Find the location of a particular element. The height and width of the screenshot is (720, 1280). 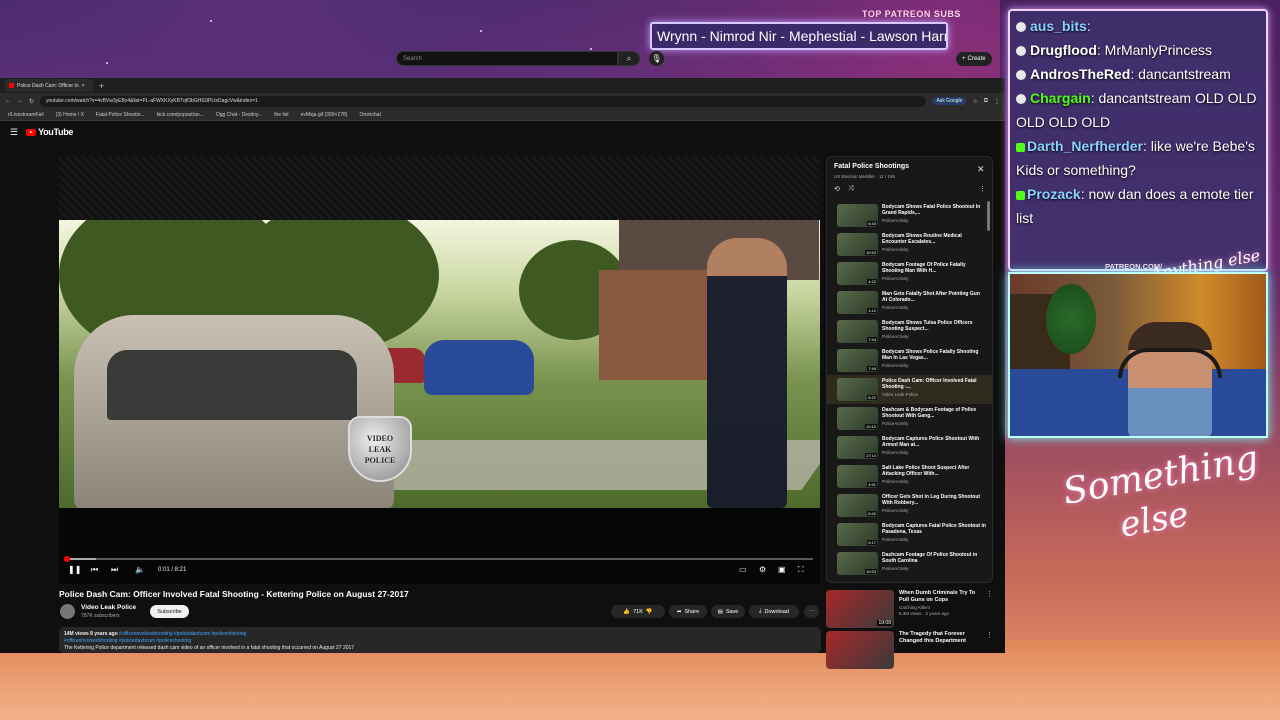

voice-search-button: 🎙 is located at coordinates (656, 58).